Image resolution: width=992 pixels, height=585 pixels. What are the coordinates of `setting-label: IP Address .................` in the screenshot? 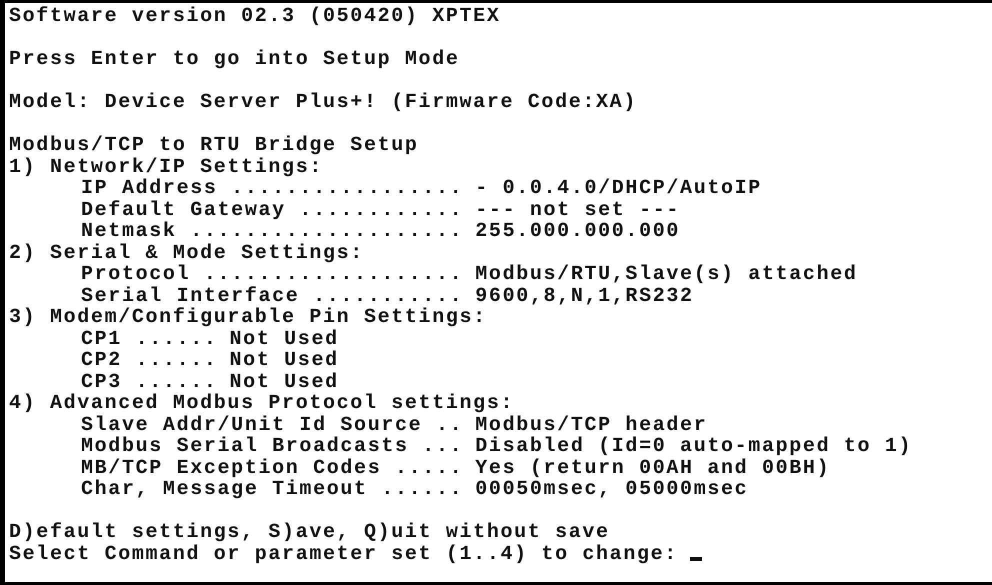 It's located at (272, 189).